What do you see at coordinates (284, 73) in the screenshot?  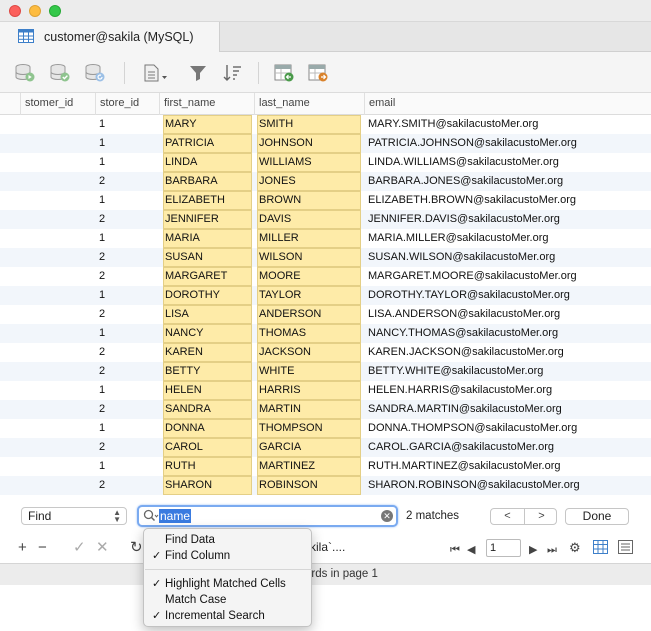 I see `import-icon` at bounding box center [284, 73].